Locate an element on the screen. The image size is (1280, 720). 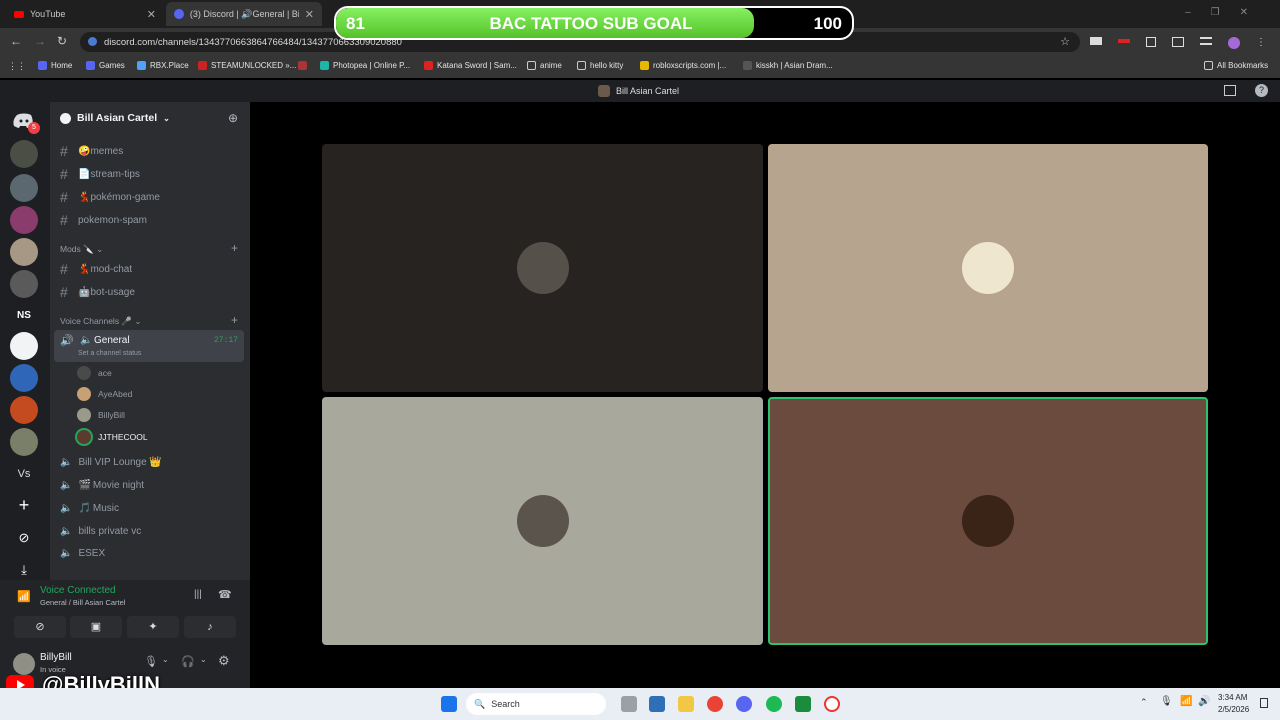
server-icon: Vs is located at coordinates (24, 474).